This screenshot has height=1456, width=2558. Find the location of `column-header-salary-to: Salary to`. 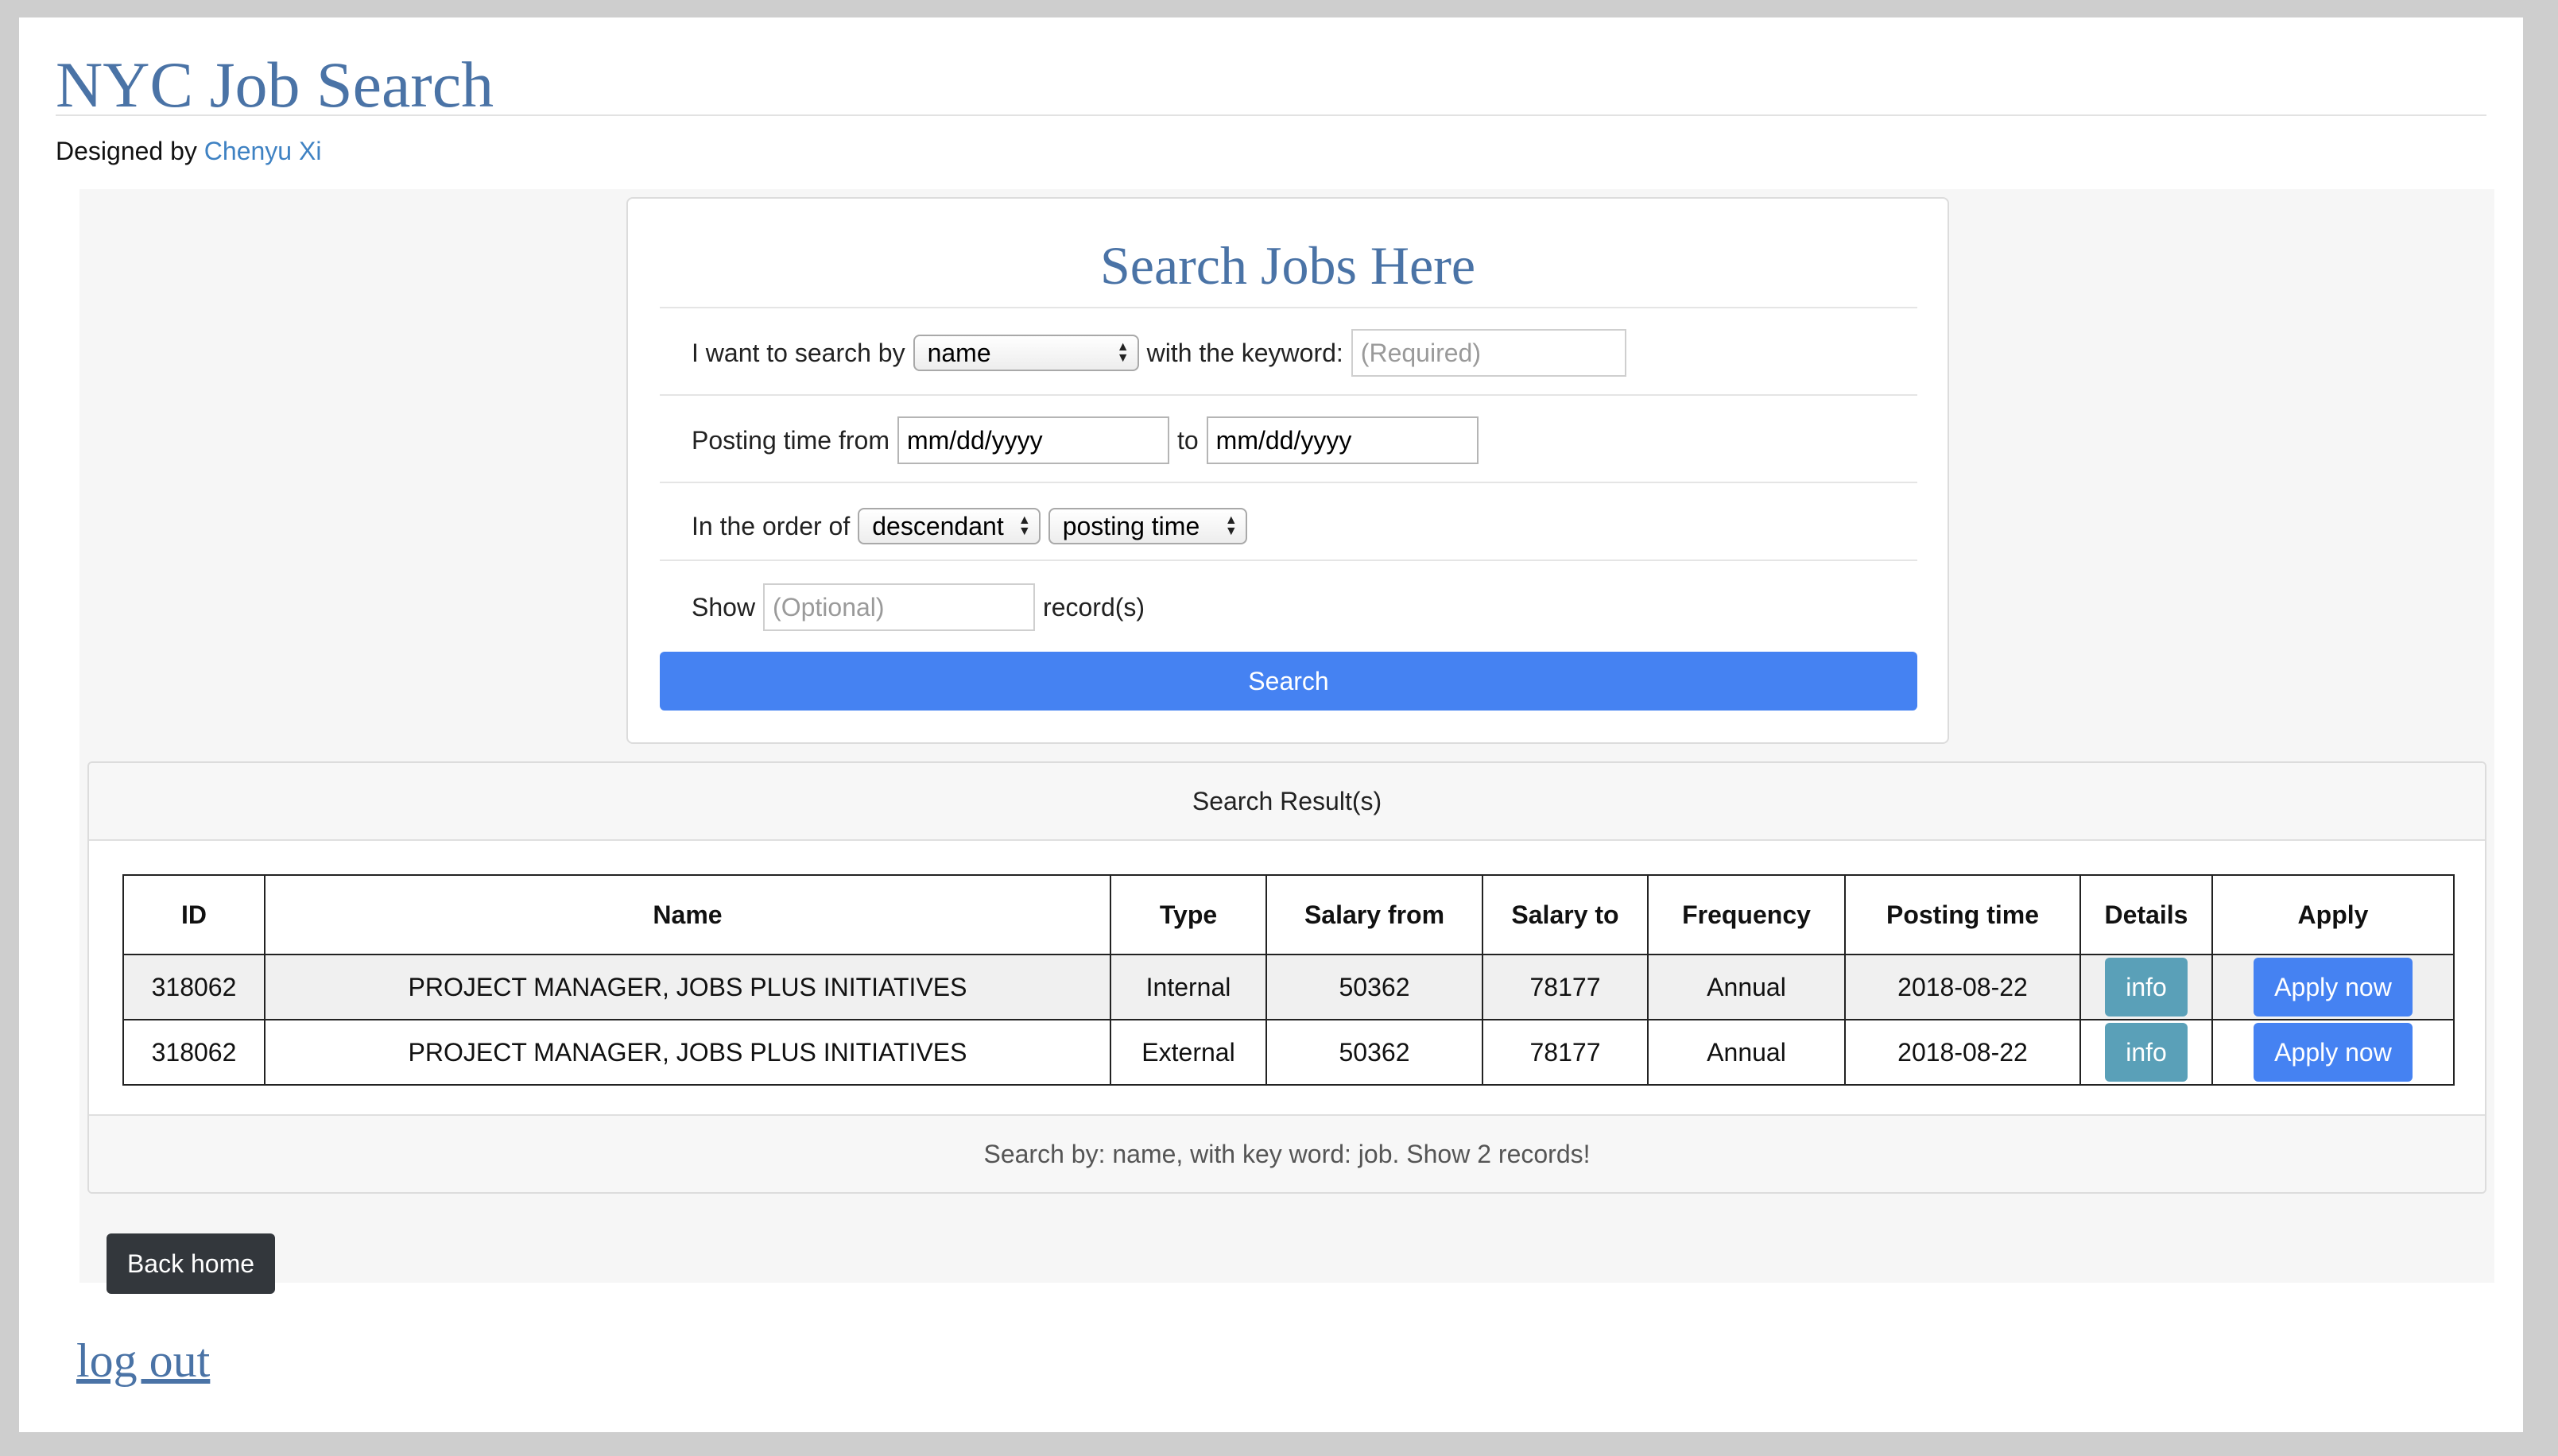

column-header-salary-to: Salary to is located at coordinates (1565, 914).